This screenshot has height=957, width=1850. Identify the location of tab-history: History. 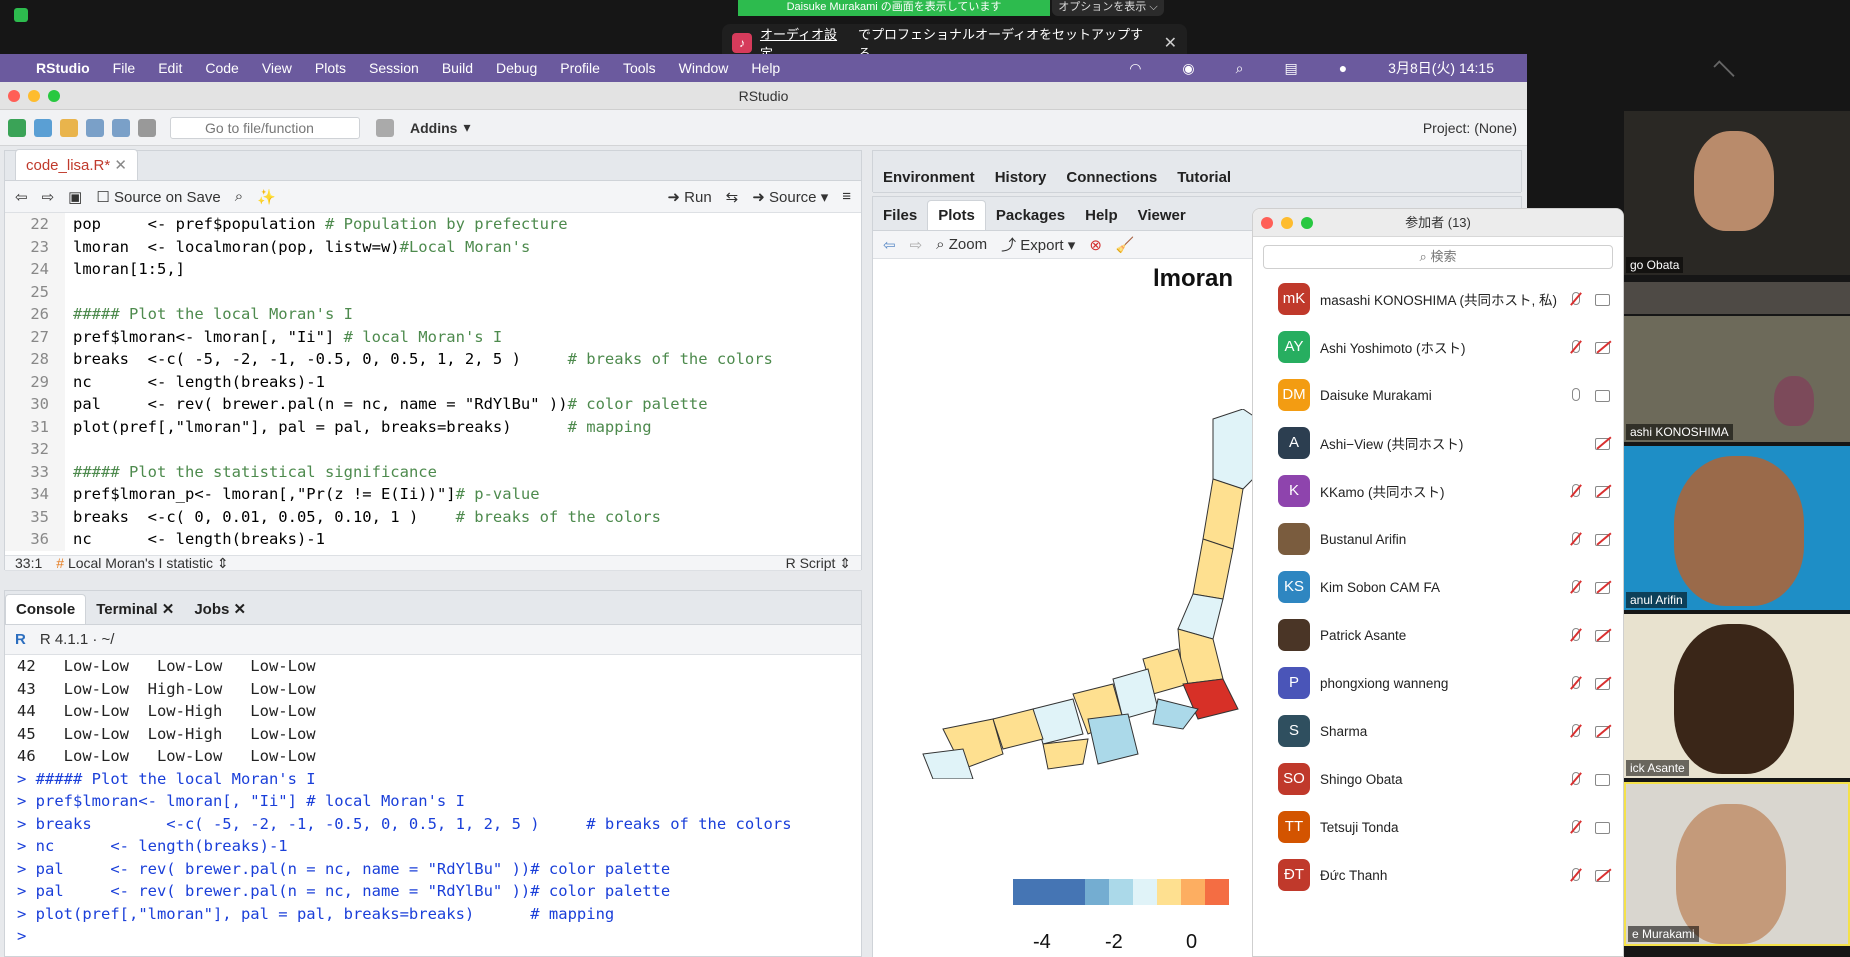
(1021, 177).